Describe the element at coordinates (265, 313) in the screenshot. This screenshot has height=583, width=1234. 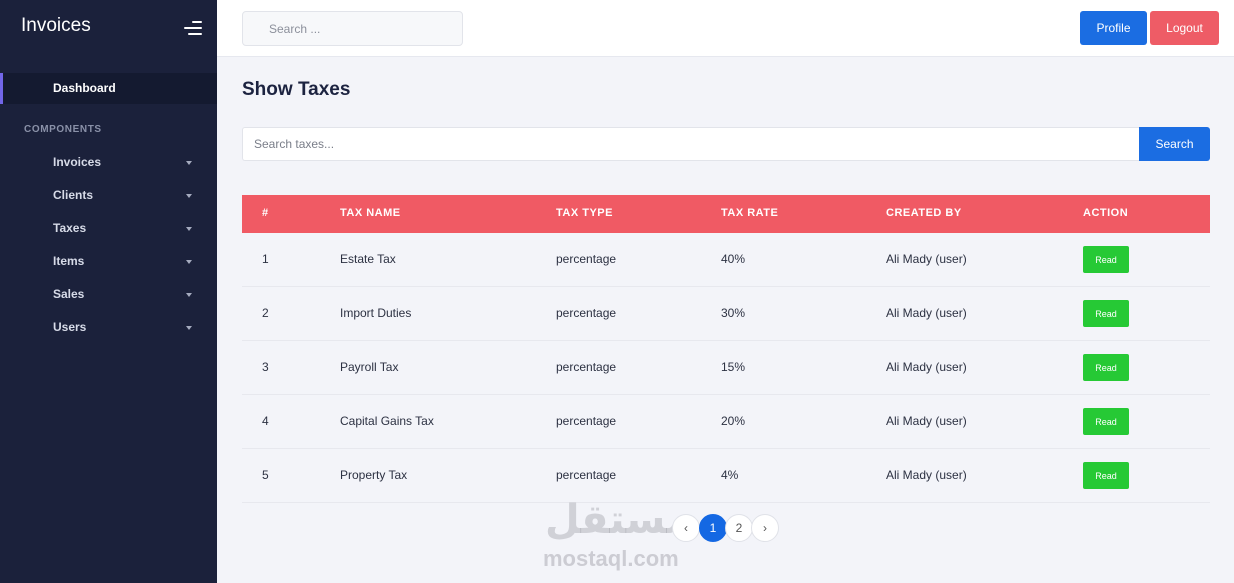
I see `row-number: 2` at that location.